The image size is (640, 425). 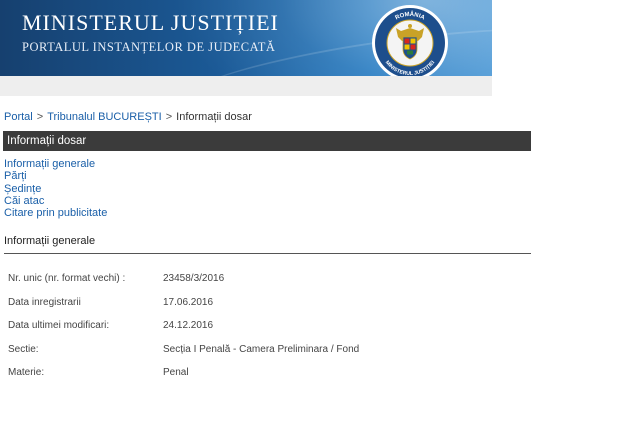 What do you see at coordinates (55, 201) in the screenshot?
I see `link-appeals: Căi atac` at bounding box center [55, 201].